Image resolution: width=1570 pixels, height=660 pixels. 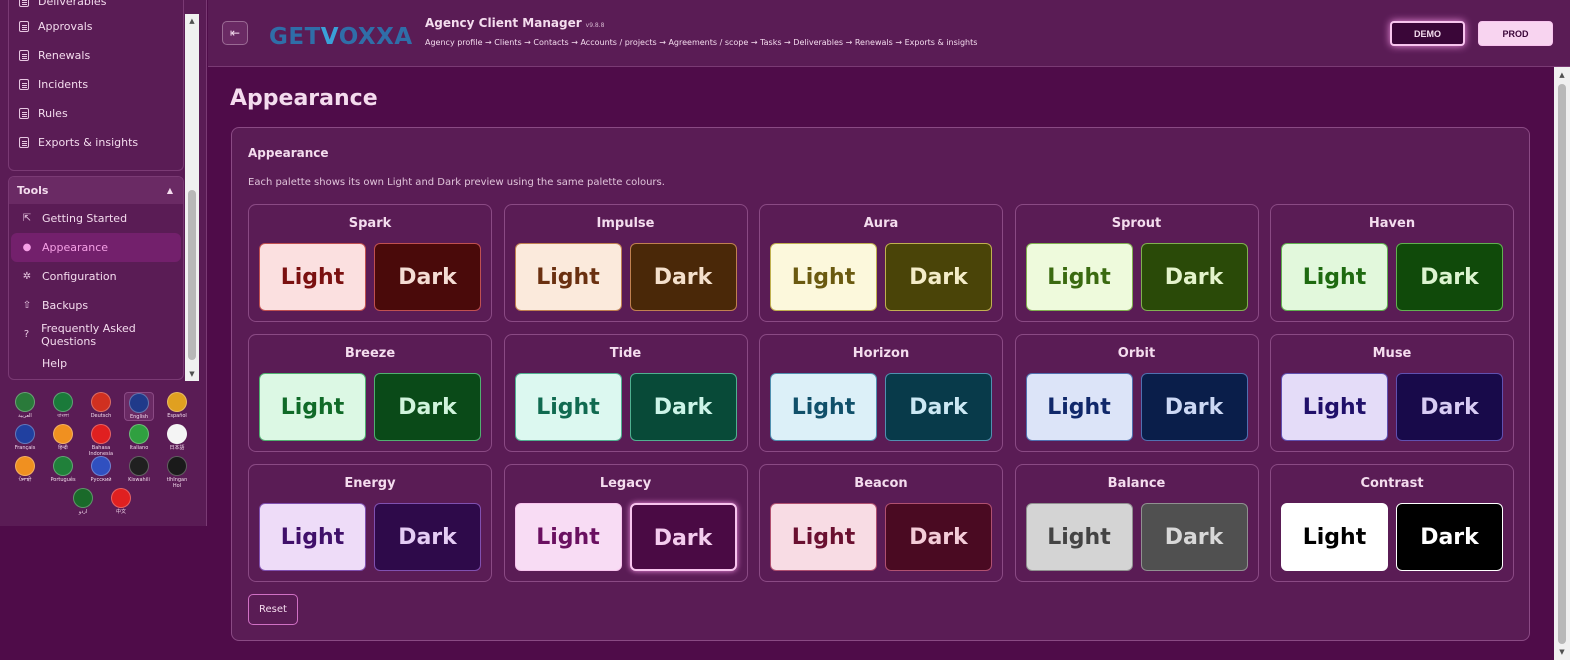 I want to click on demo-button: DEMO, so click(x=1427, y=33).